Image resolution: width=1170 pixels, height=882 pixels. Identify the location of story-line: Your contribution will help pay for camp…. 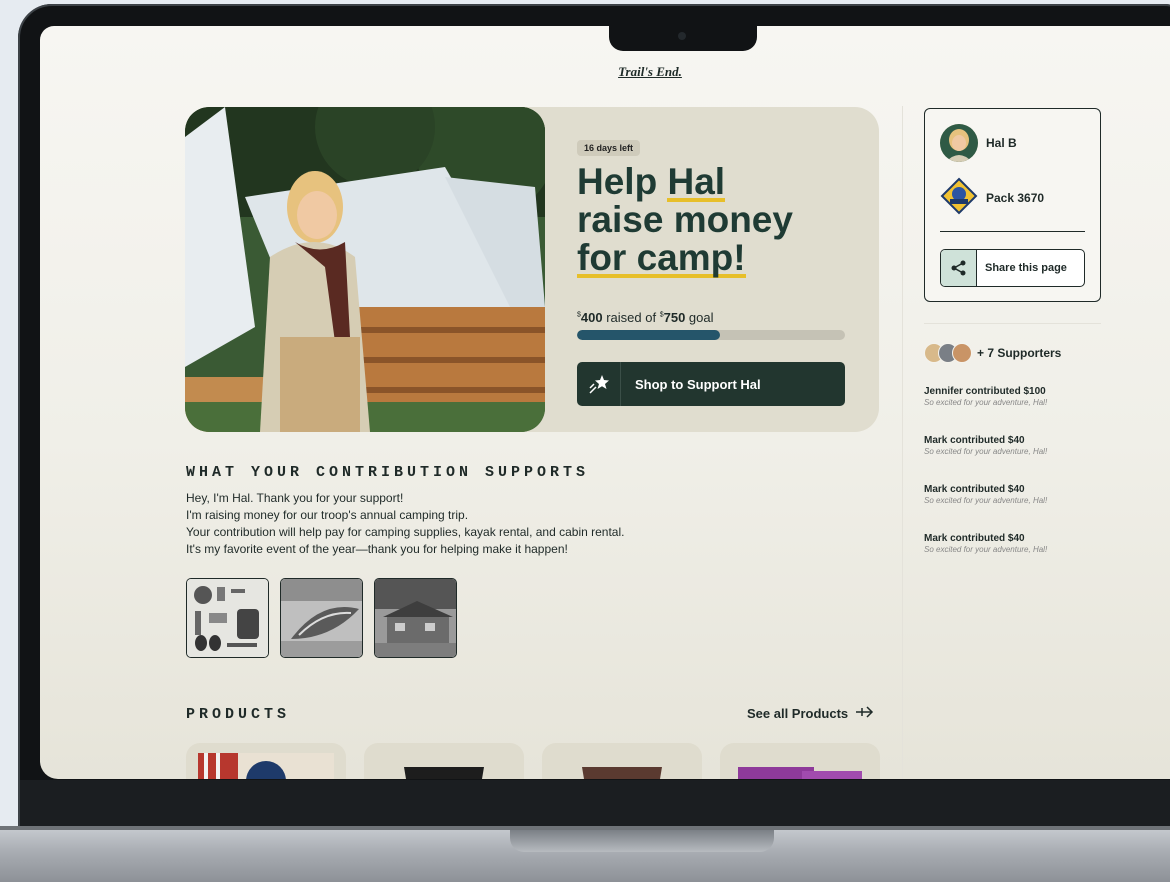
(405, 532).